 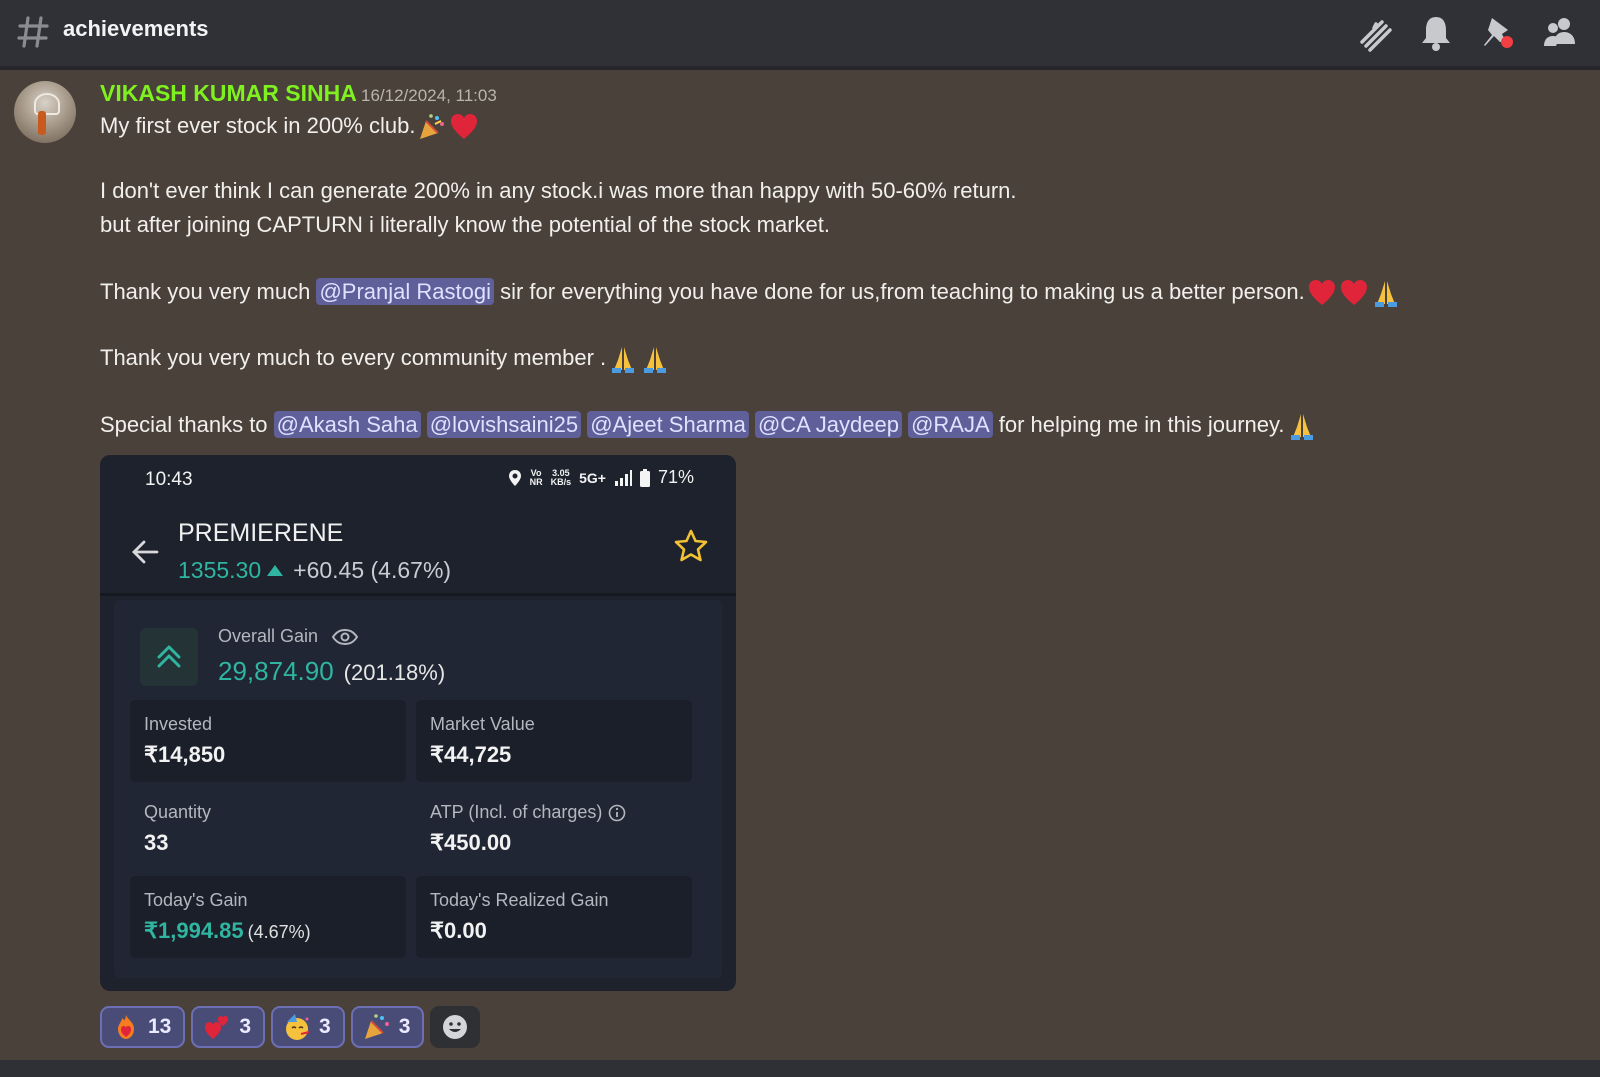 I want to click on market-value-label: Market Value, so click(x=482, y=724).